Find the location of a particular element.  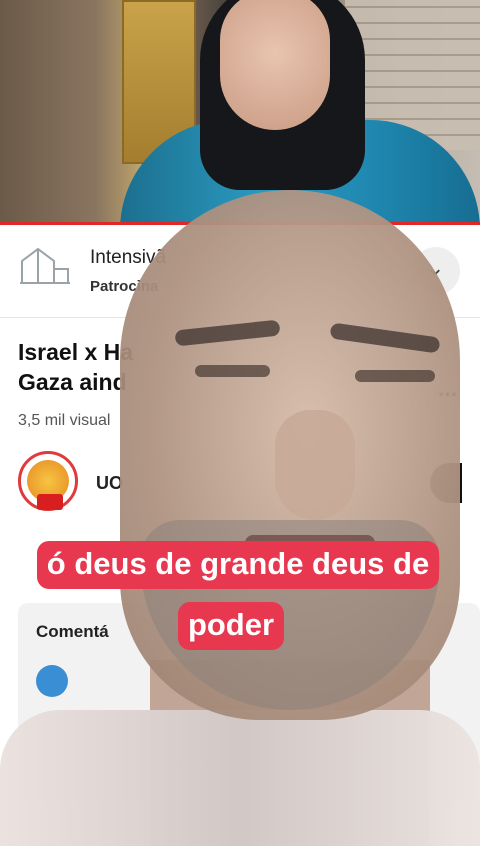

caption-line-1-wrap: ó deus de grande deus de is located at coordinates (238, 565).